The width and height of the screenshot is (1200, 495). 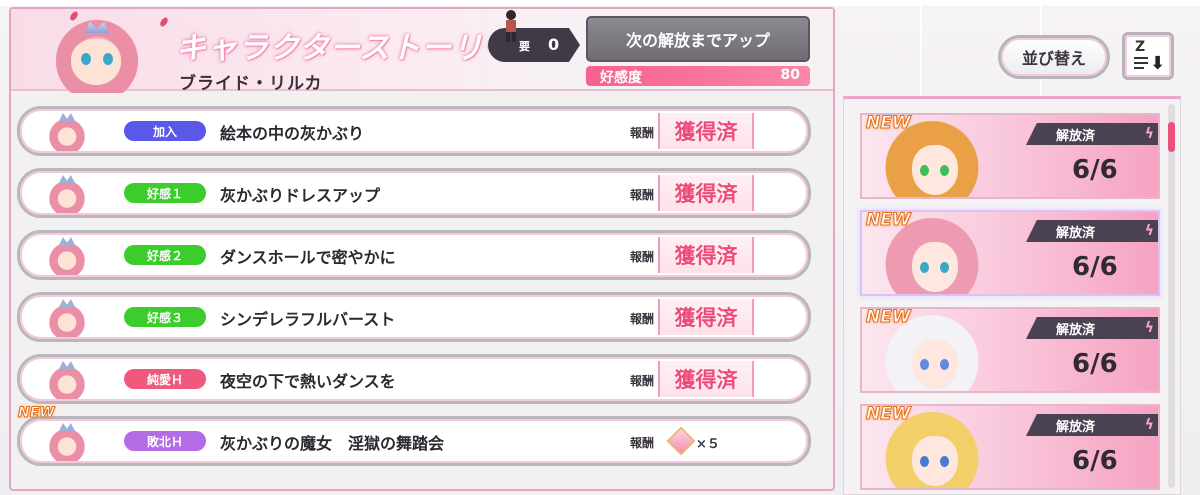 What do you see at coordinates (524, 46) in the screenshot?
I see `requirement-label: 要` at bounding box center [524, 46].